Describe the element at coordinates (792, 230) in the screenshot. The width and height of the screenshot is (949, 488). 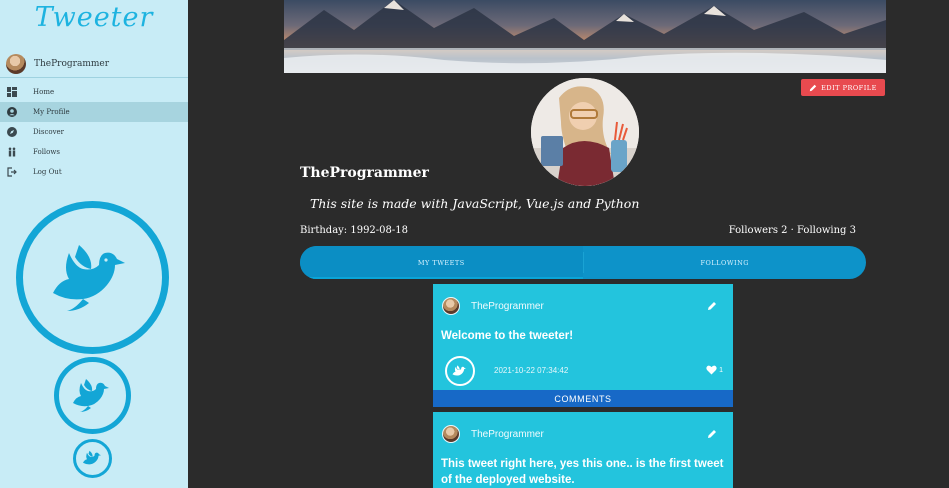
I see `follow-stats: Followers 2 · Following 3` at that location.